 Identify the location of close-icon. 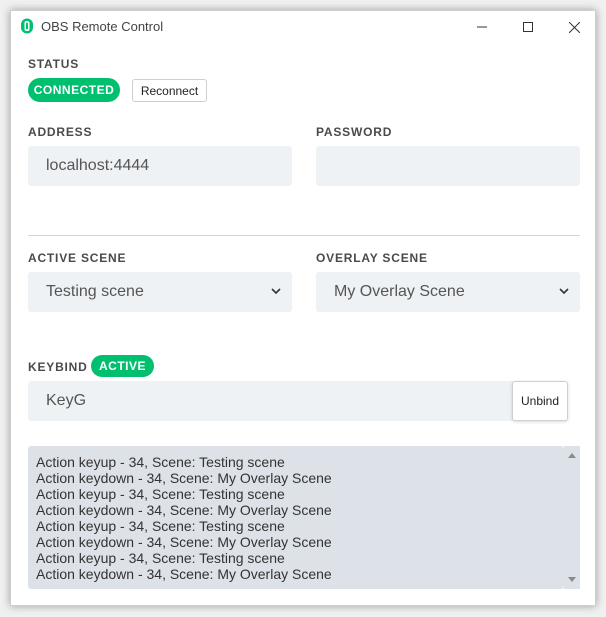
(574, 27).